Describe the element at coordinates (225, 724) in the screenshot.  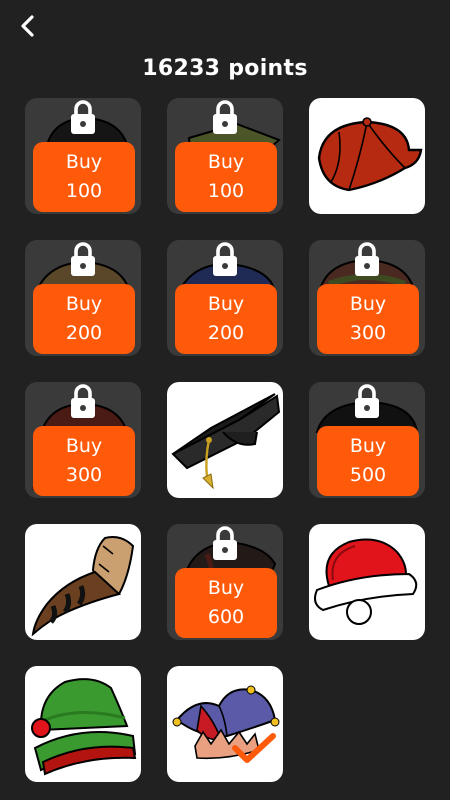
I see `shop-item-jester-hat` at that location.